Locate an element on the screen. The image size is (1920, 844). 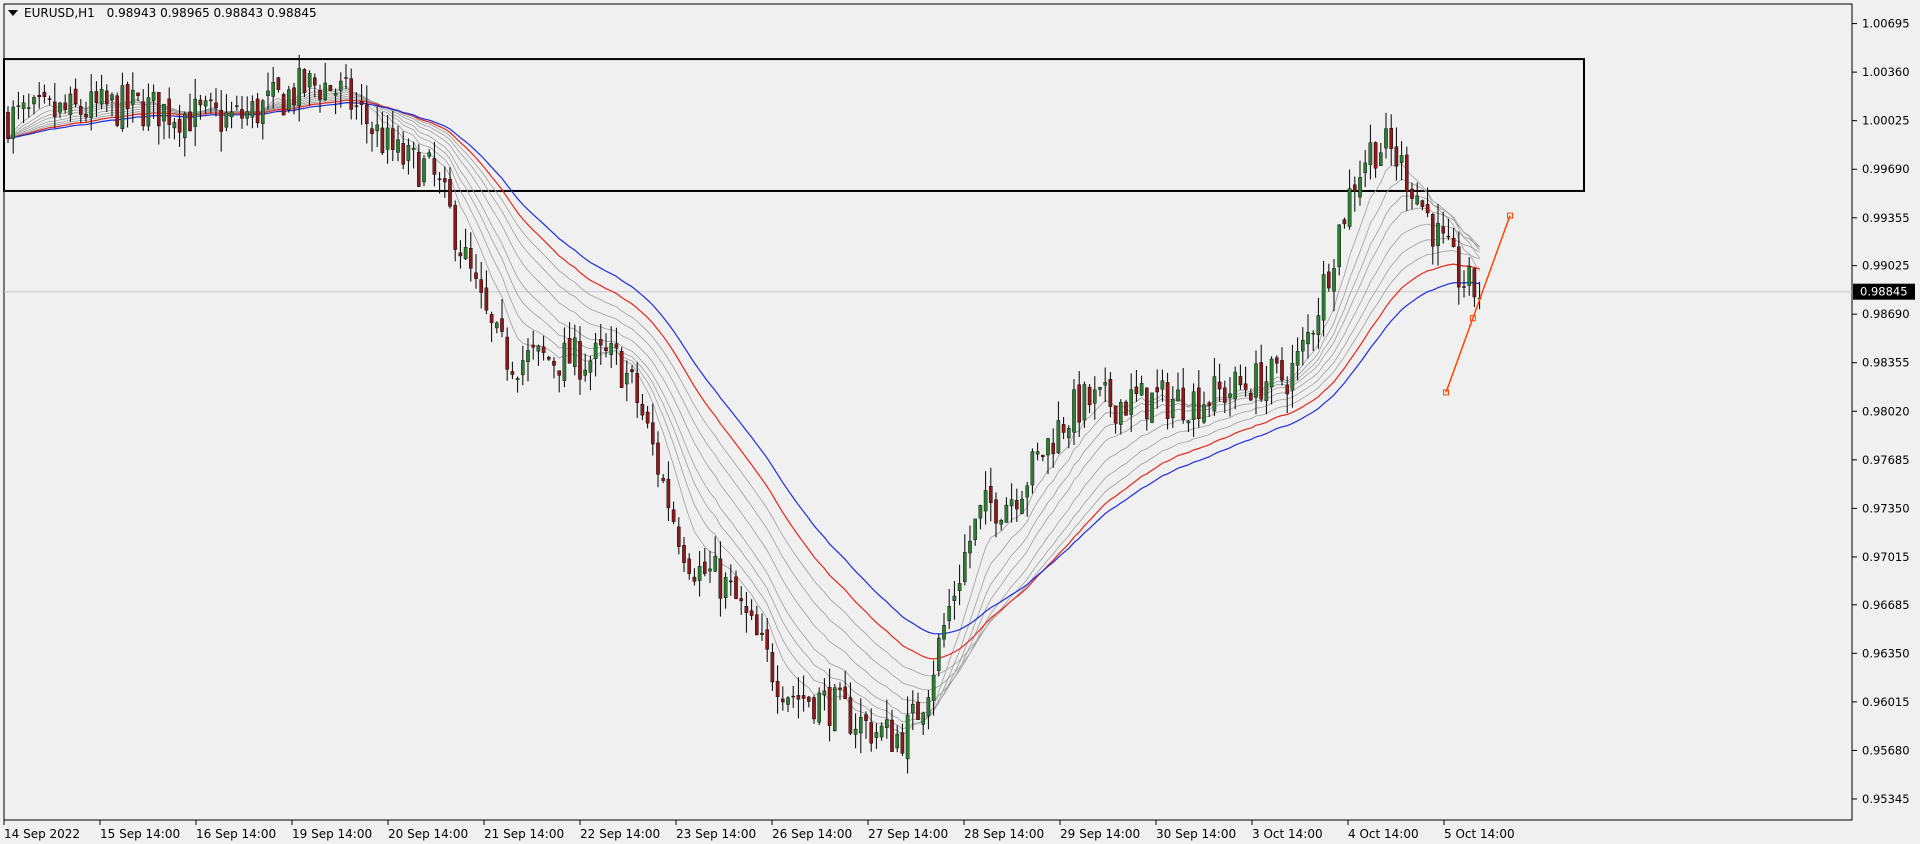
trendline is located at coordinates (1478, 304).